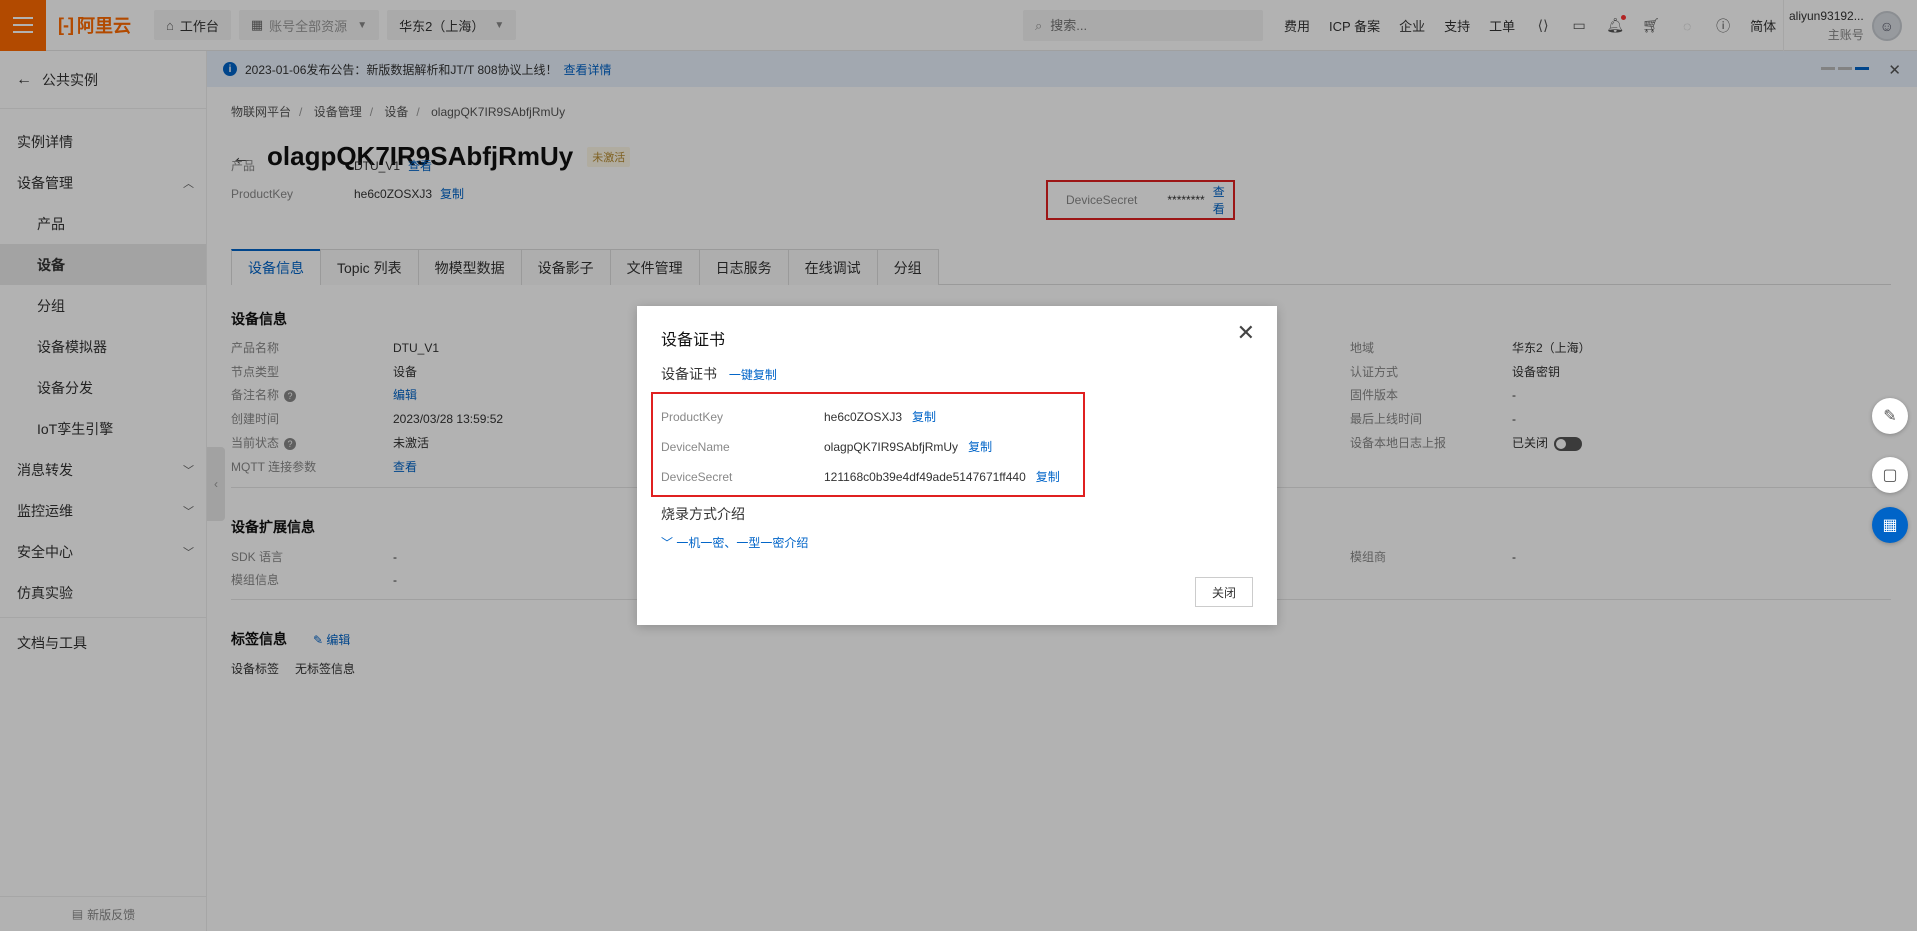 The height and width of the screenshot is (931, 1917). Describe the element at coordinates (924, 417) in the screenshot. I see `copy-productkey-button: 复制` at that location.